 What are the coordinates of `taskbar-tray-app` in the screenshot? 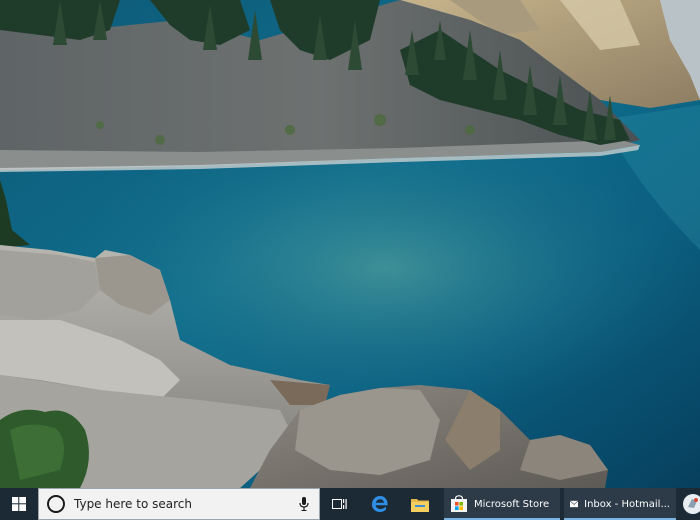 It's located at (689, 504).